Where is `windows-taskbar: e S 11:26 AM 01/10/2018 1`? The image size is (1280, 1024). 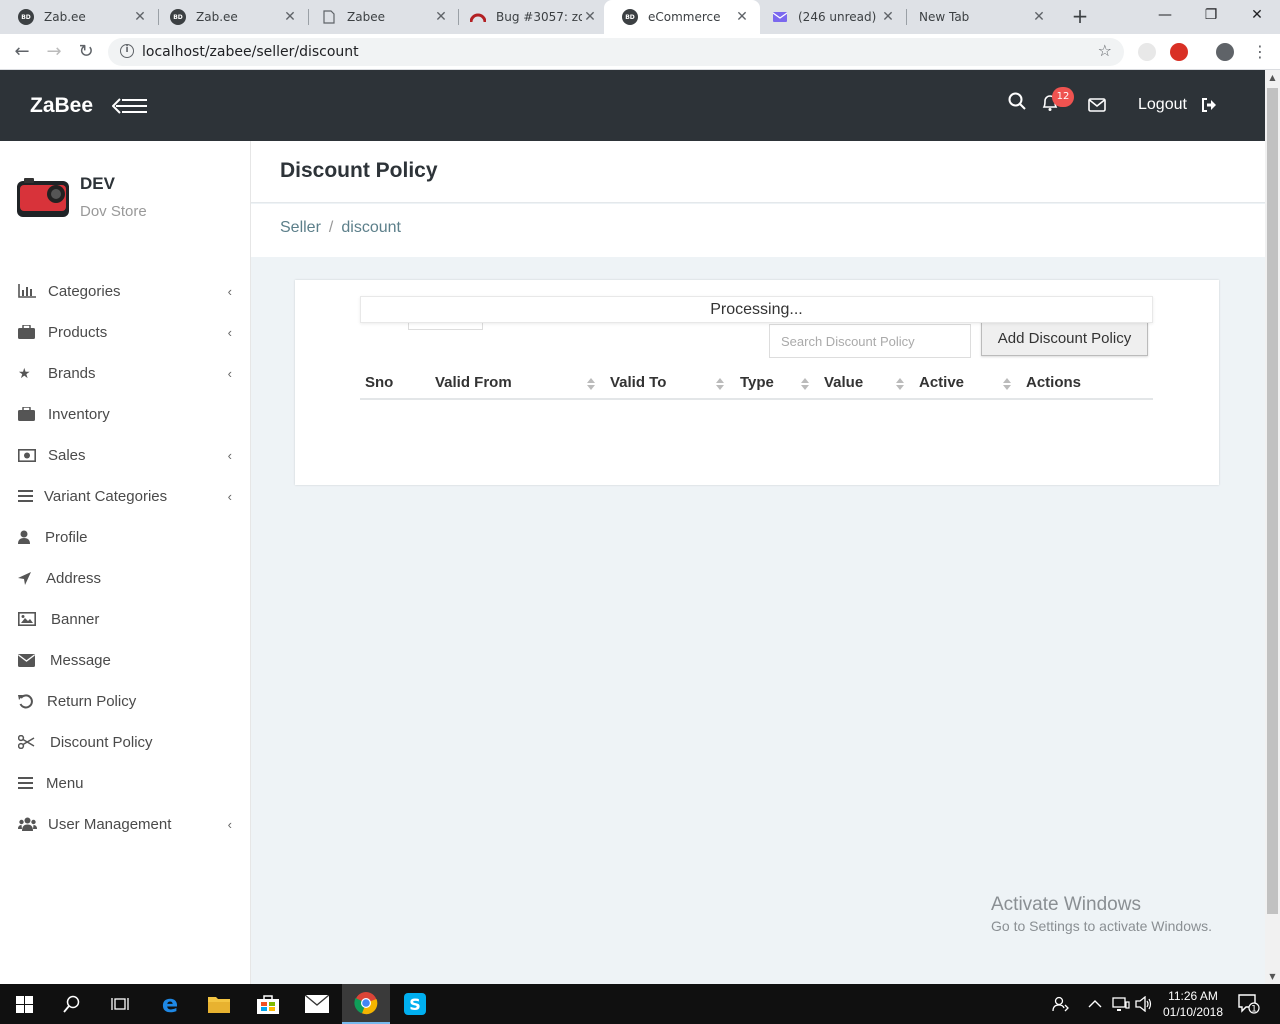
windows-taskbar: e S 11:26 AM 01/10/2018 1 is located at coordinates (640, 1004).